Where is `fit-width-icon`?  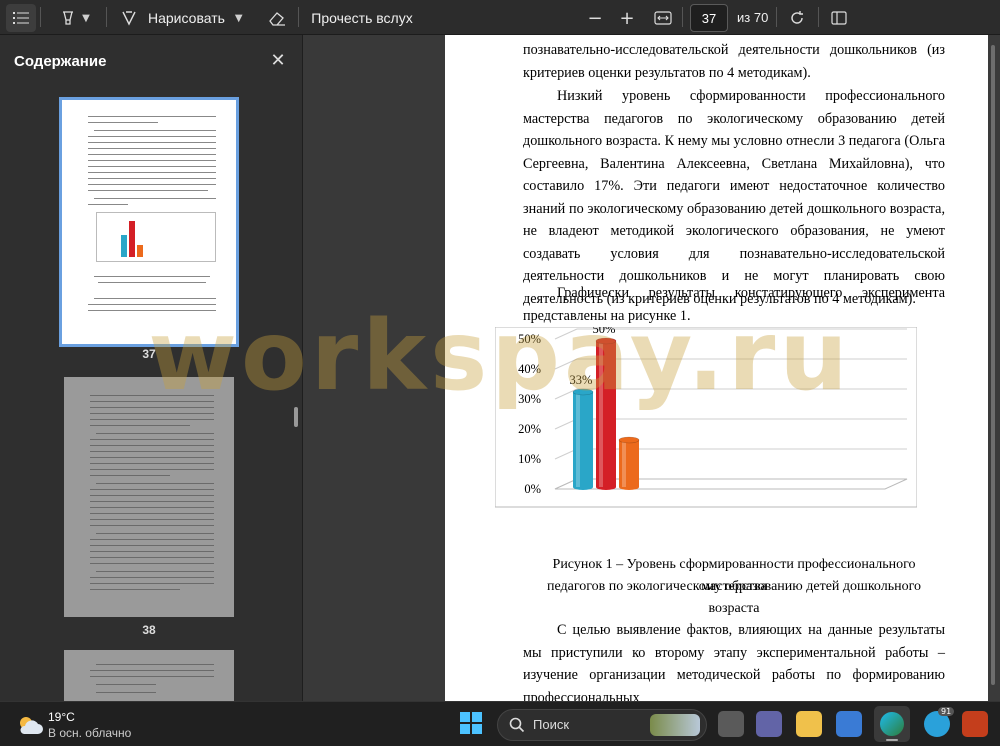
fit-width-icon is located at coordinates (663, 18).